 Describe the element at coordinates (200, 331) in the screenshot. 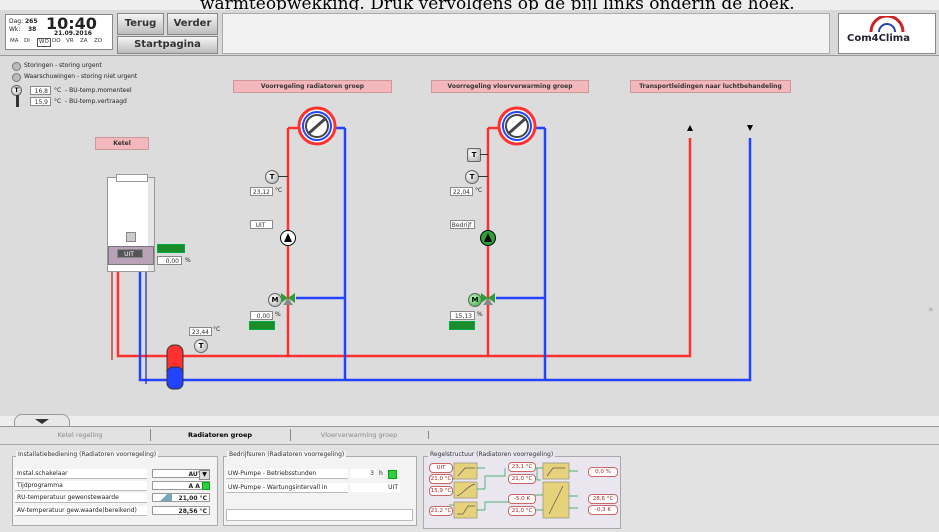

I see `boiler-return-temp: 23,44` at that location.